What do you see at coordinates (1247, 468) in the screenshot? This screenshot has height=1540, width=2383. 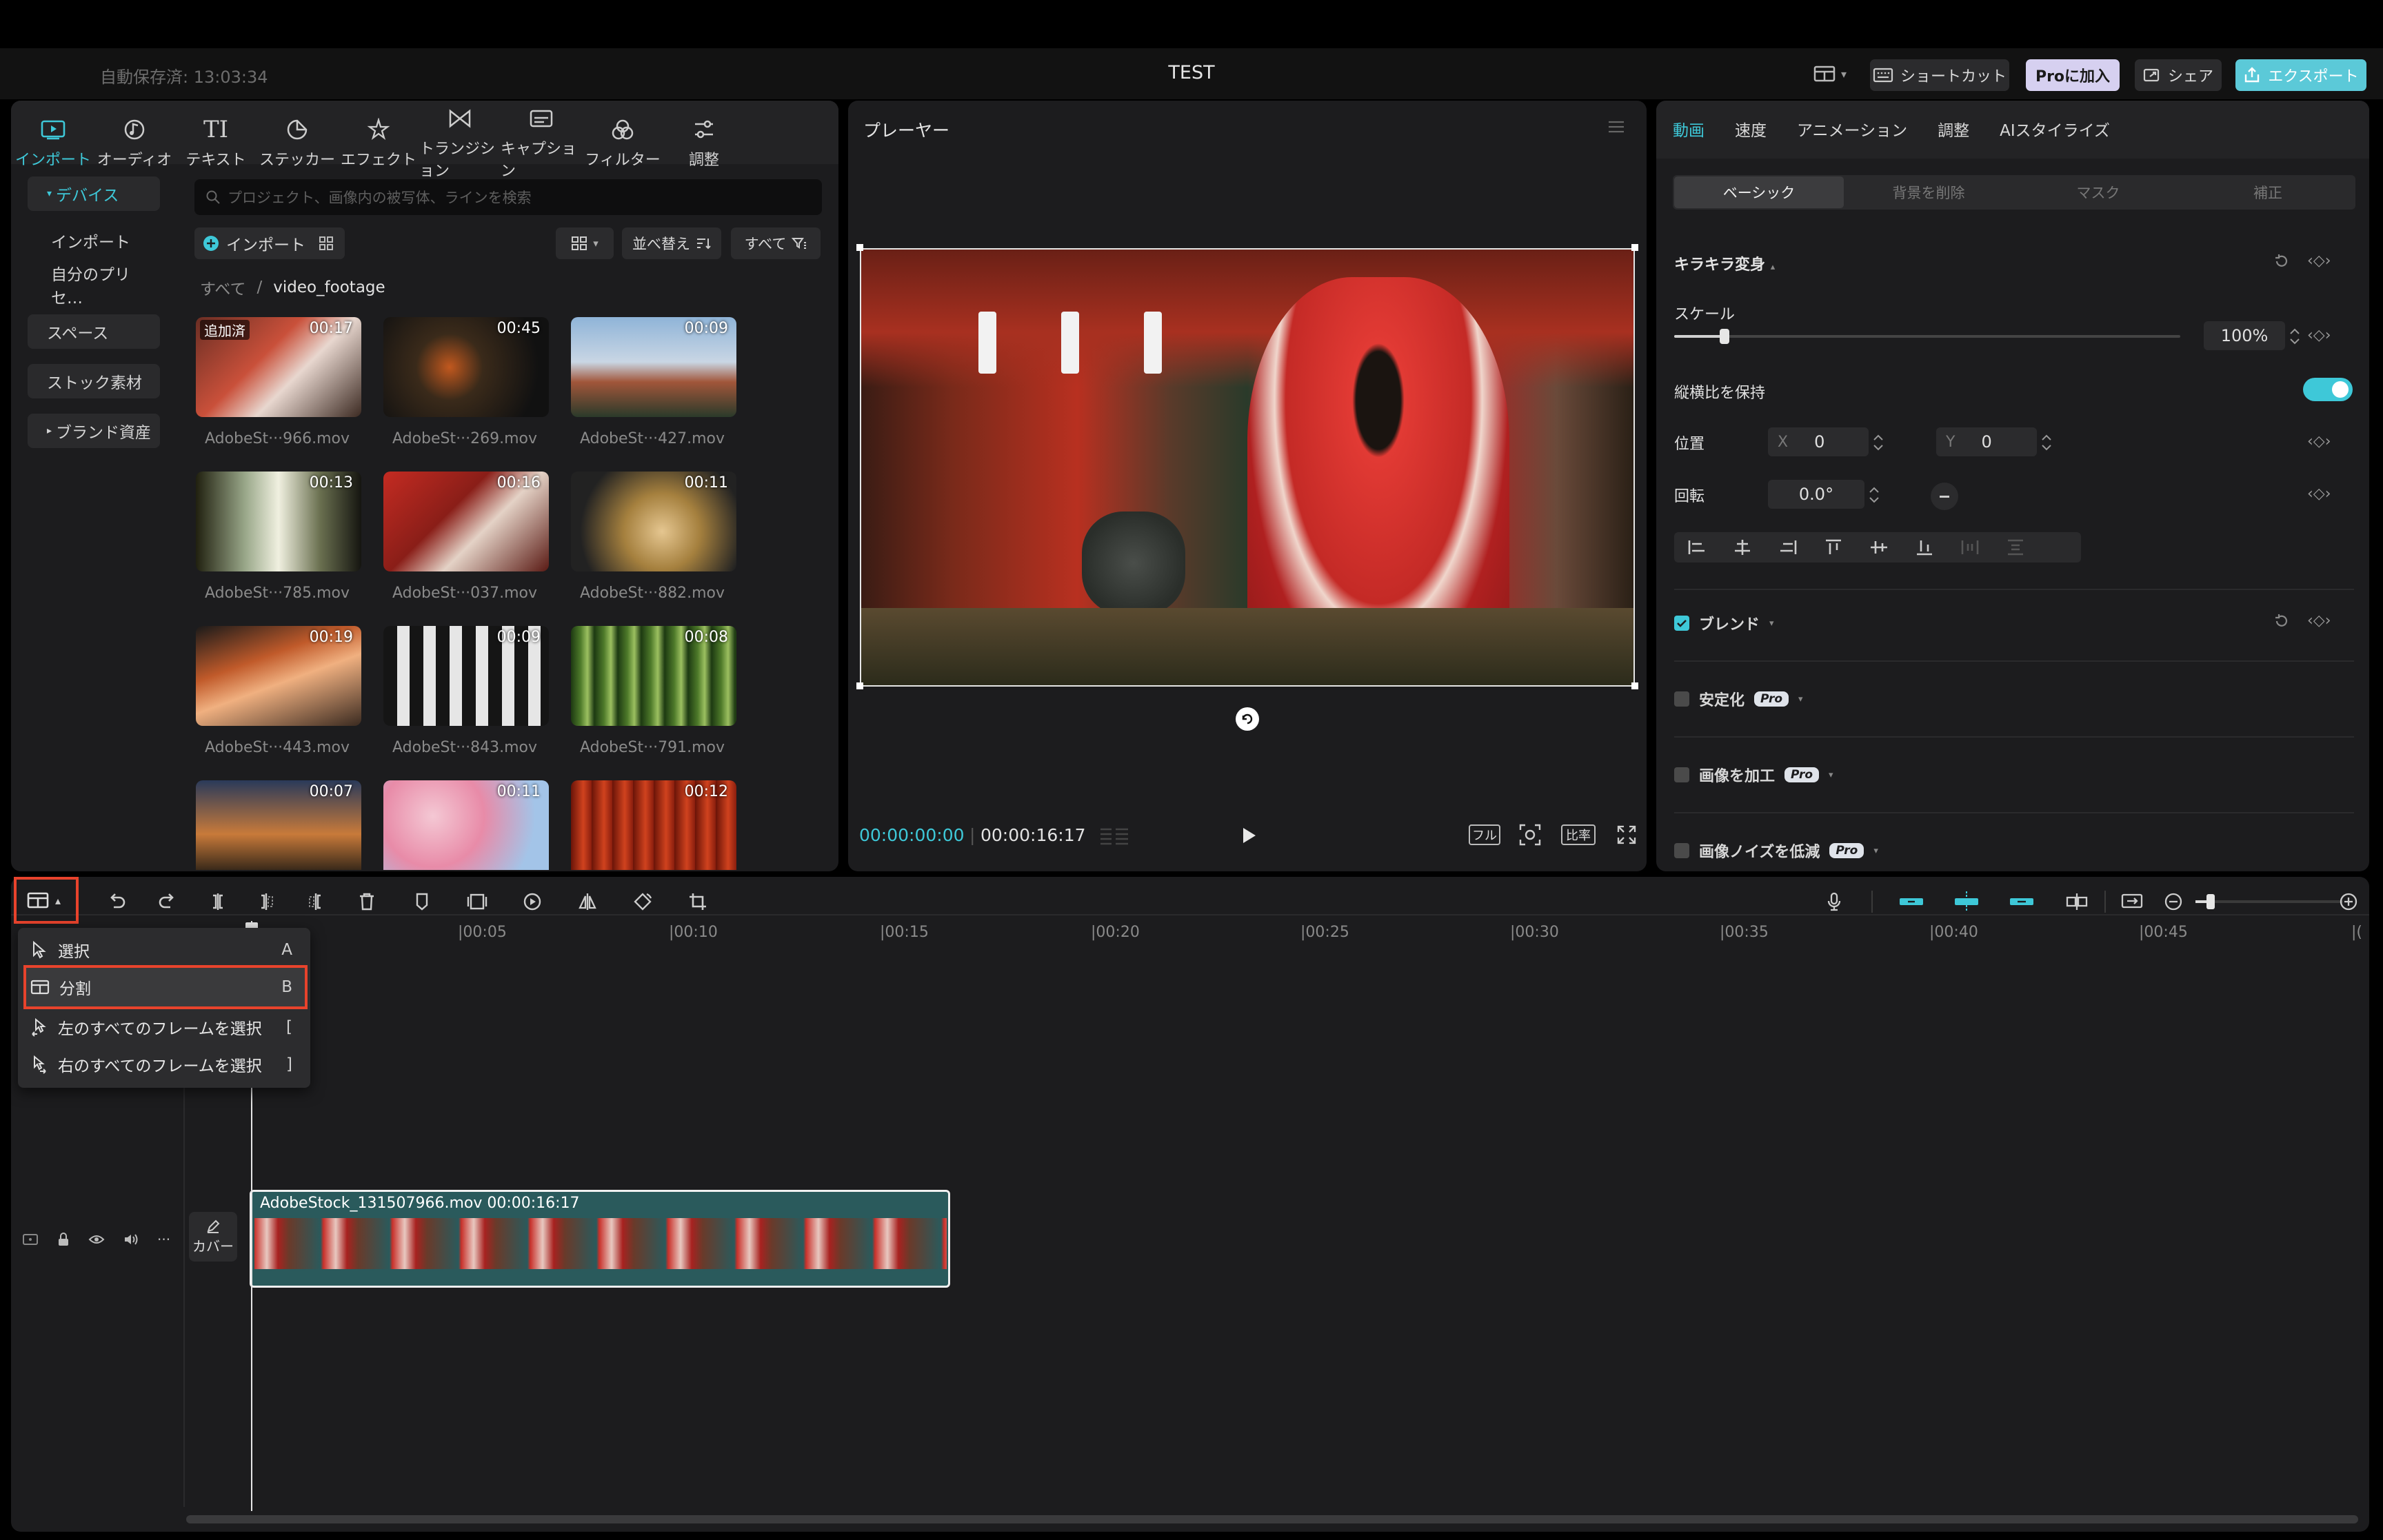 I see `video-preview` at bounding box center [1247, 468].